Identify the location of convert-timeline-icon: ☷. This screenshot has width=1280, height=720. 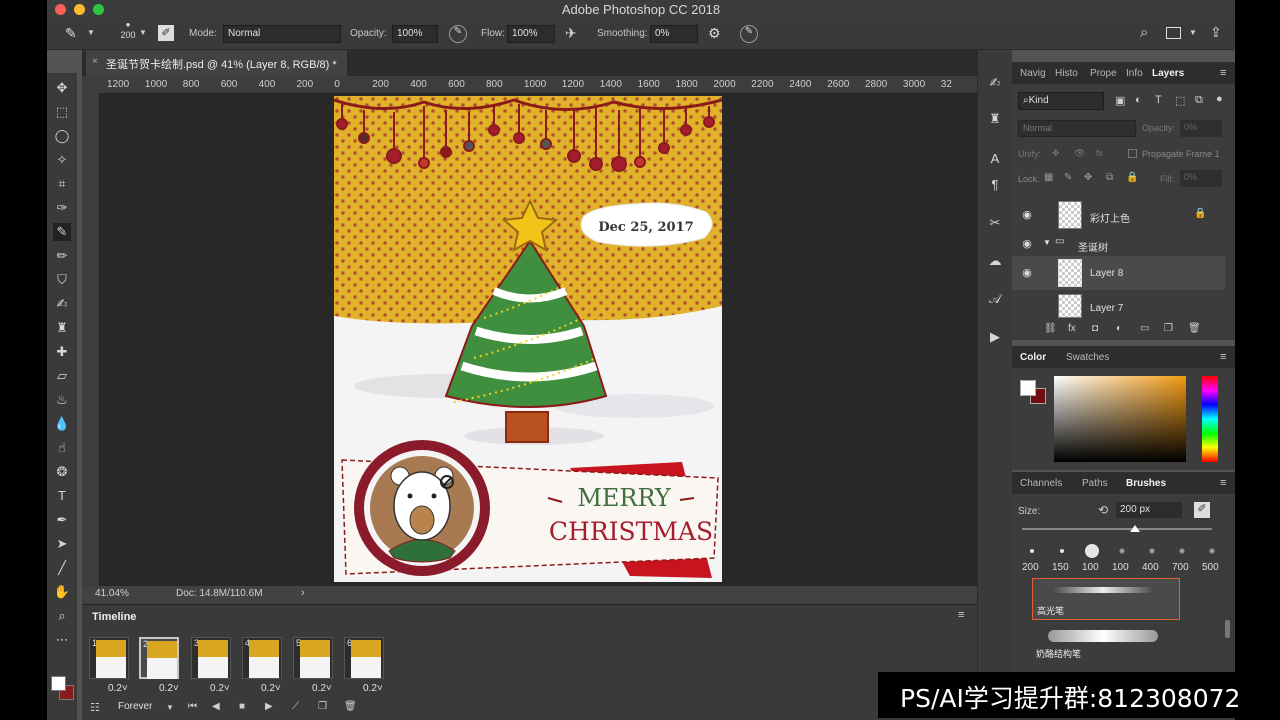
(95, 707).